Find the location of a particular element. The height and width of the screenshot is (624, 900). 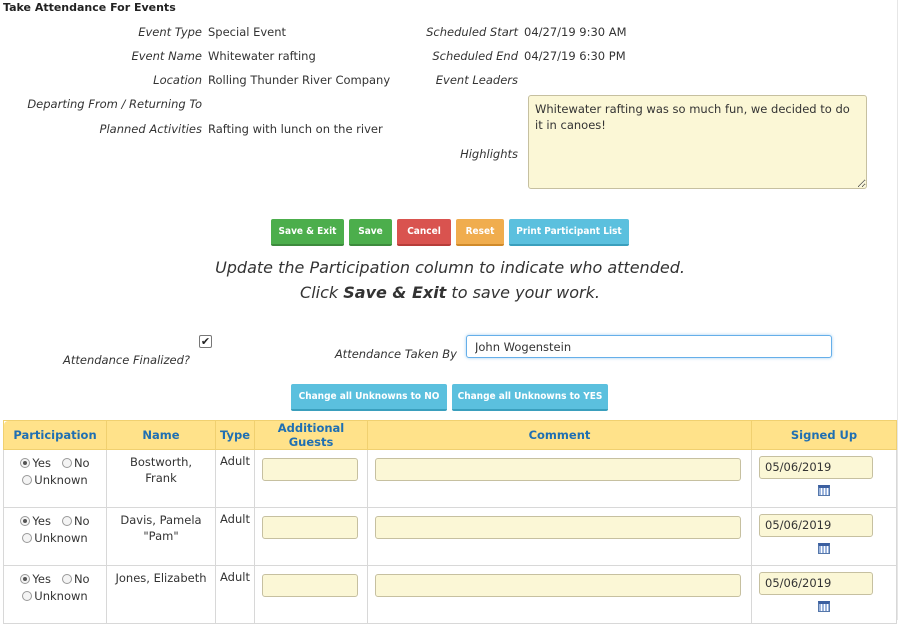

save-exit-emphasis: Save & Exit is located at coordinates (395, 292).